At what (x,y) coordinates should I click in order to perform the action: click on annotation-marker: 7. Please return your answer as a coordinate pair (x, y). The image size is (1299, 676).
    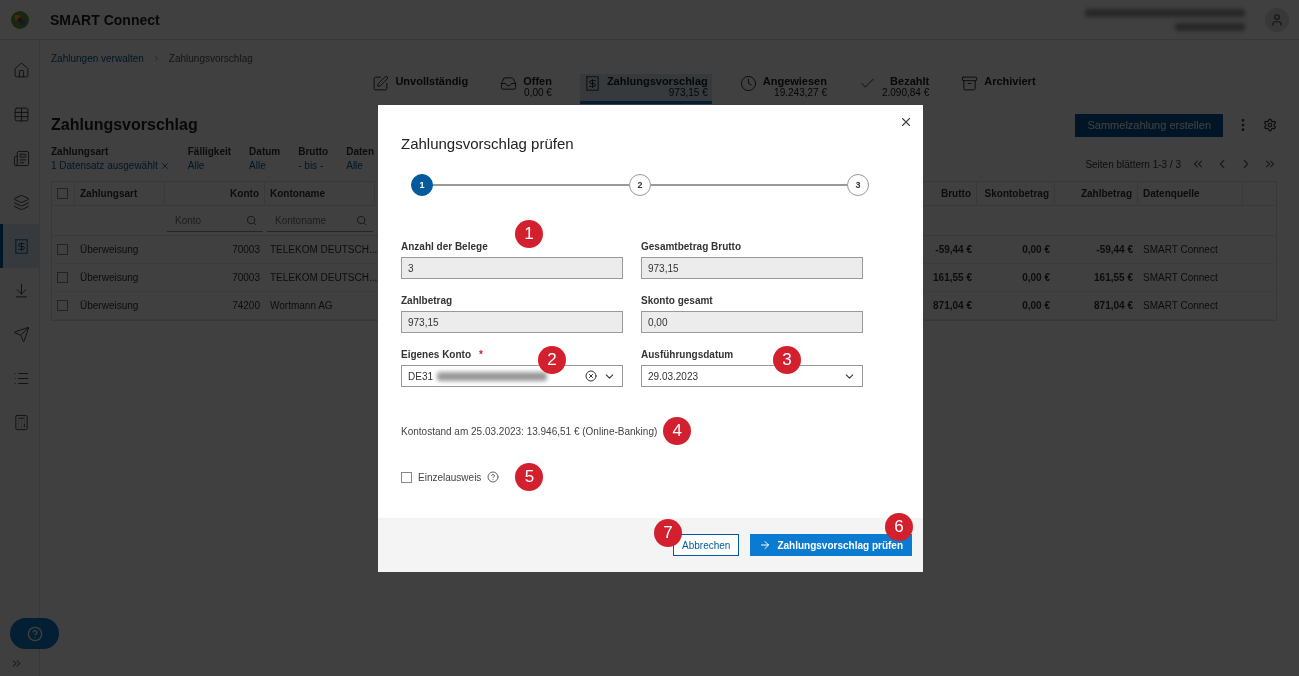
    Looking at the image, I should click on (668, 533).